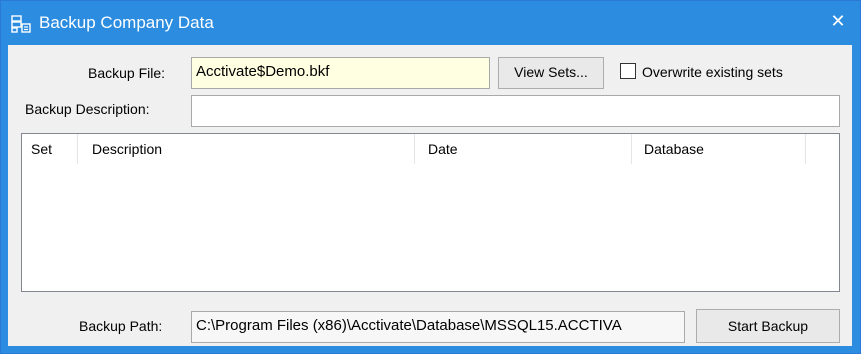  I want to click on database-backup-icon, so click(21, 24).